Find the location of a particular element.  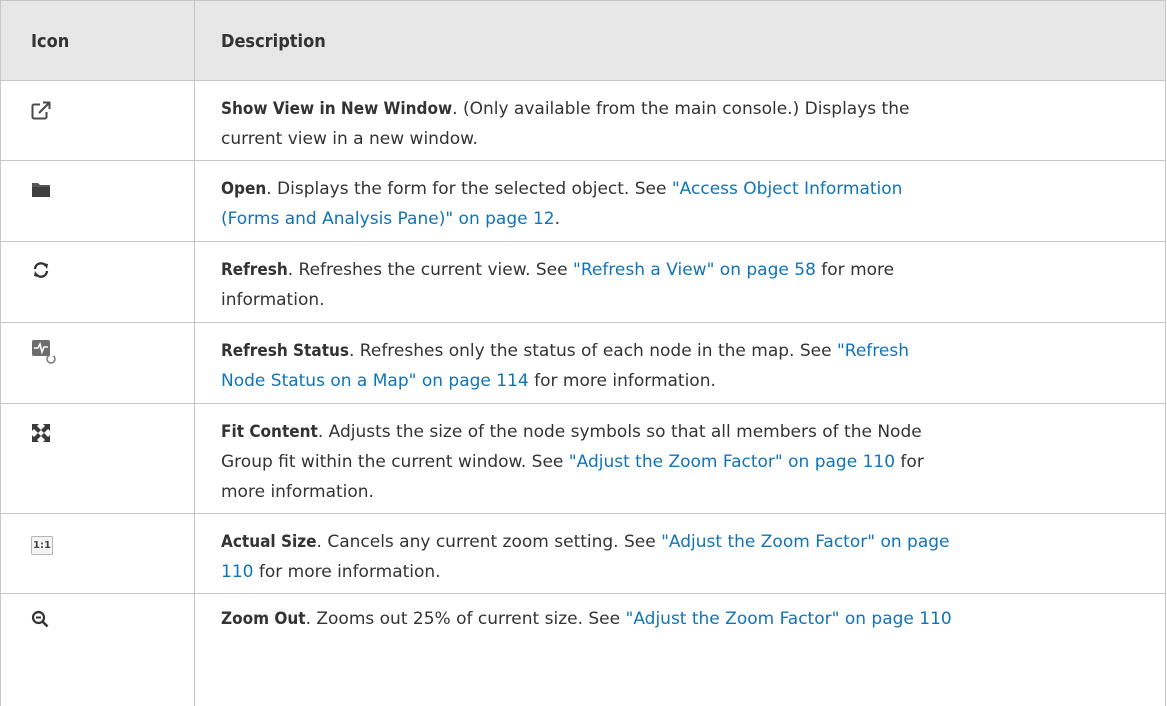

cross-reference-link: 110 is located at coordinates (237, 572).